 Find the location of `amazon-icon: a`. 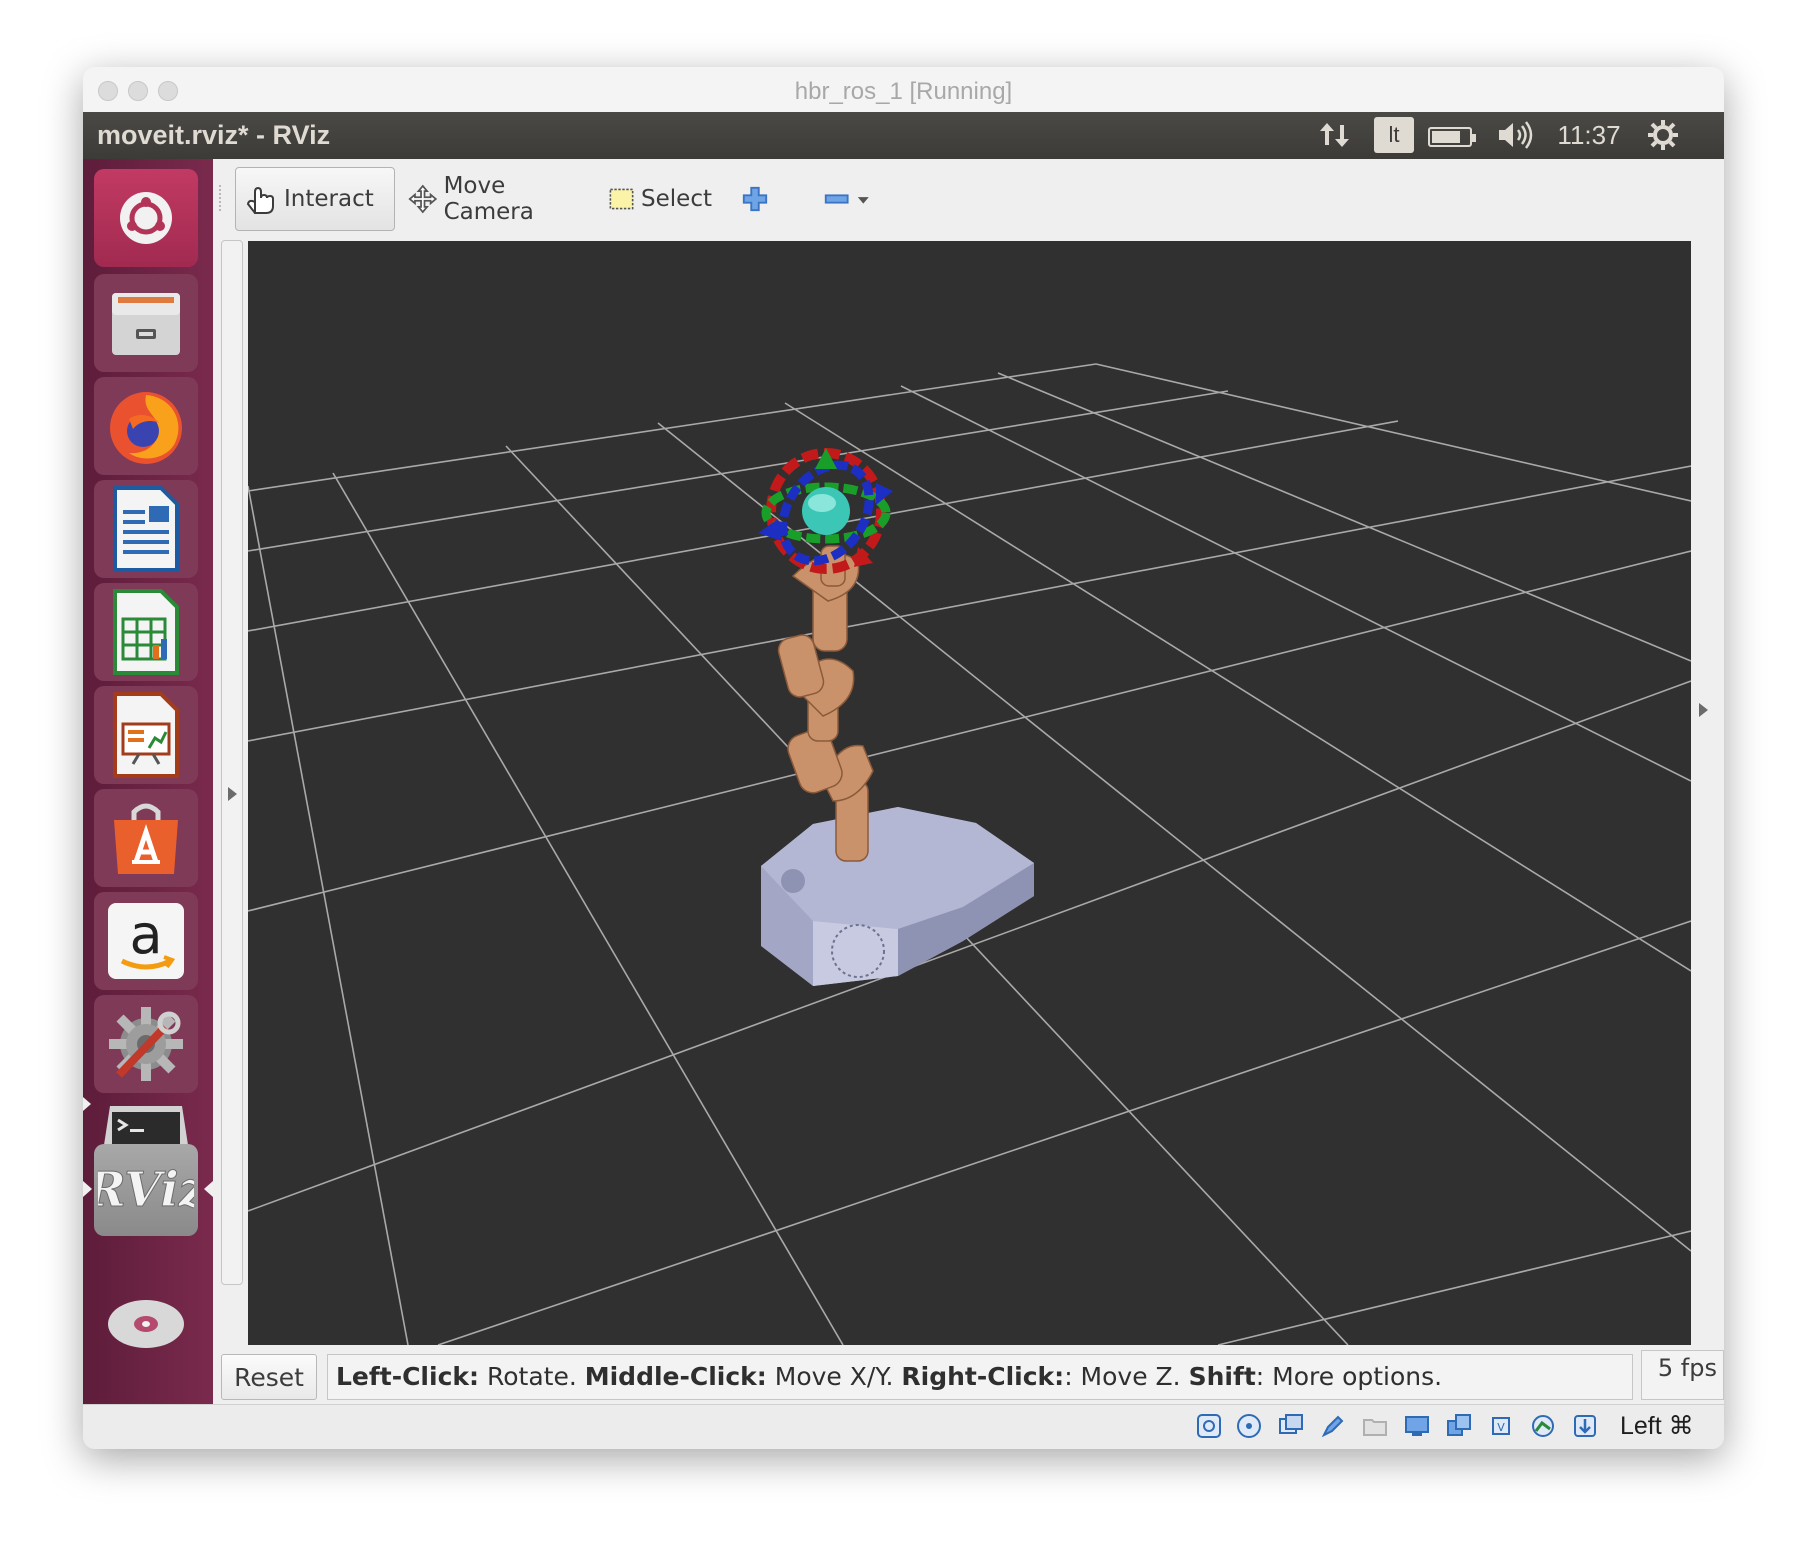

amazon-icon: a is located at coordinates (146, 941).